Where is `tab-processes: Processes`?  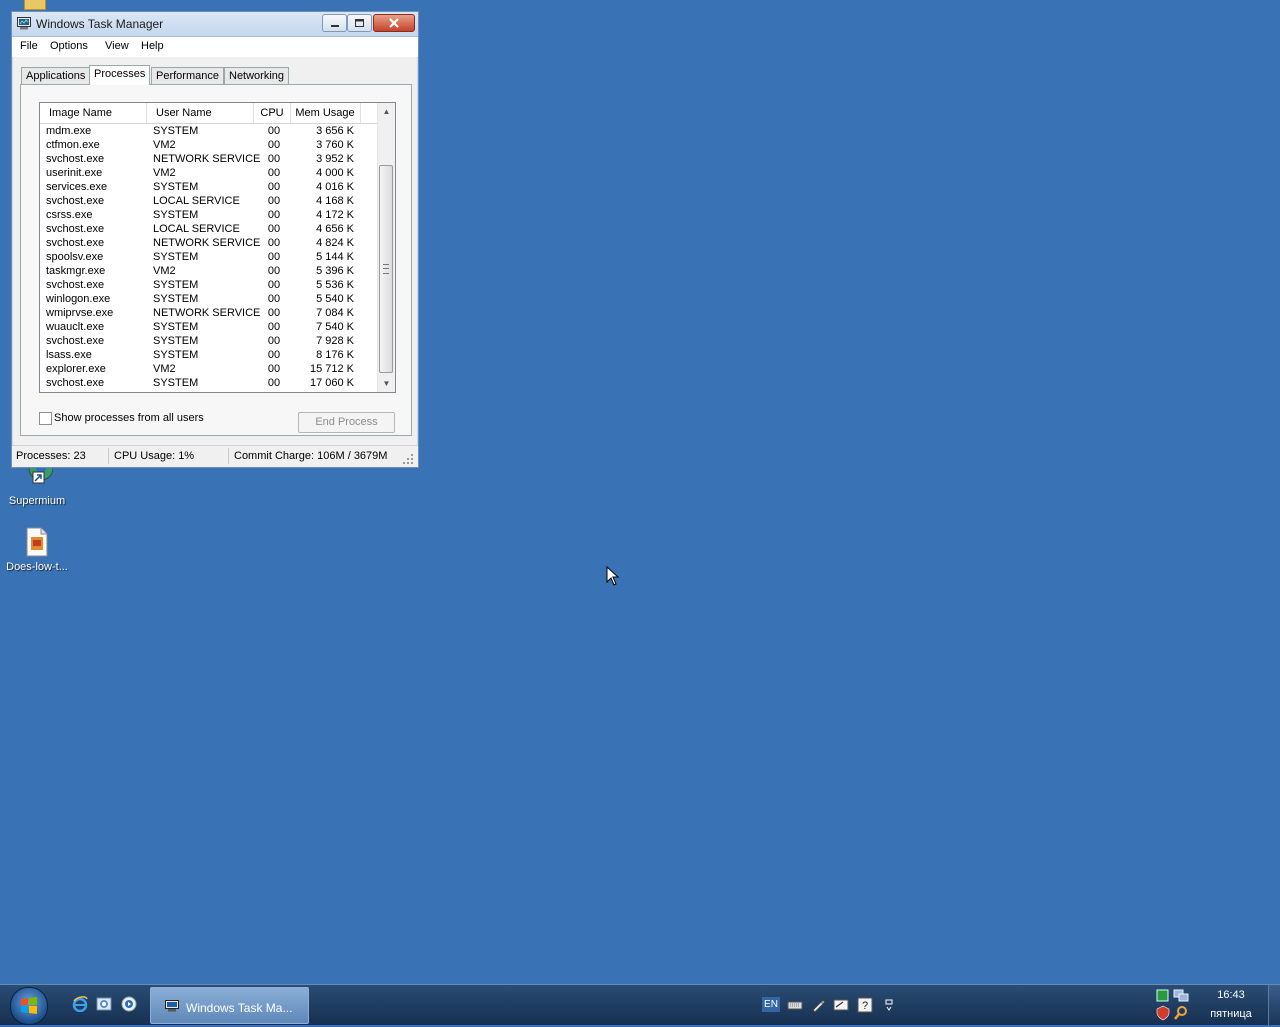
tab-processes: Processes is located at coordinates (120, 75).